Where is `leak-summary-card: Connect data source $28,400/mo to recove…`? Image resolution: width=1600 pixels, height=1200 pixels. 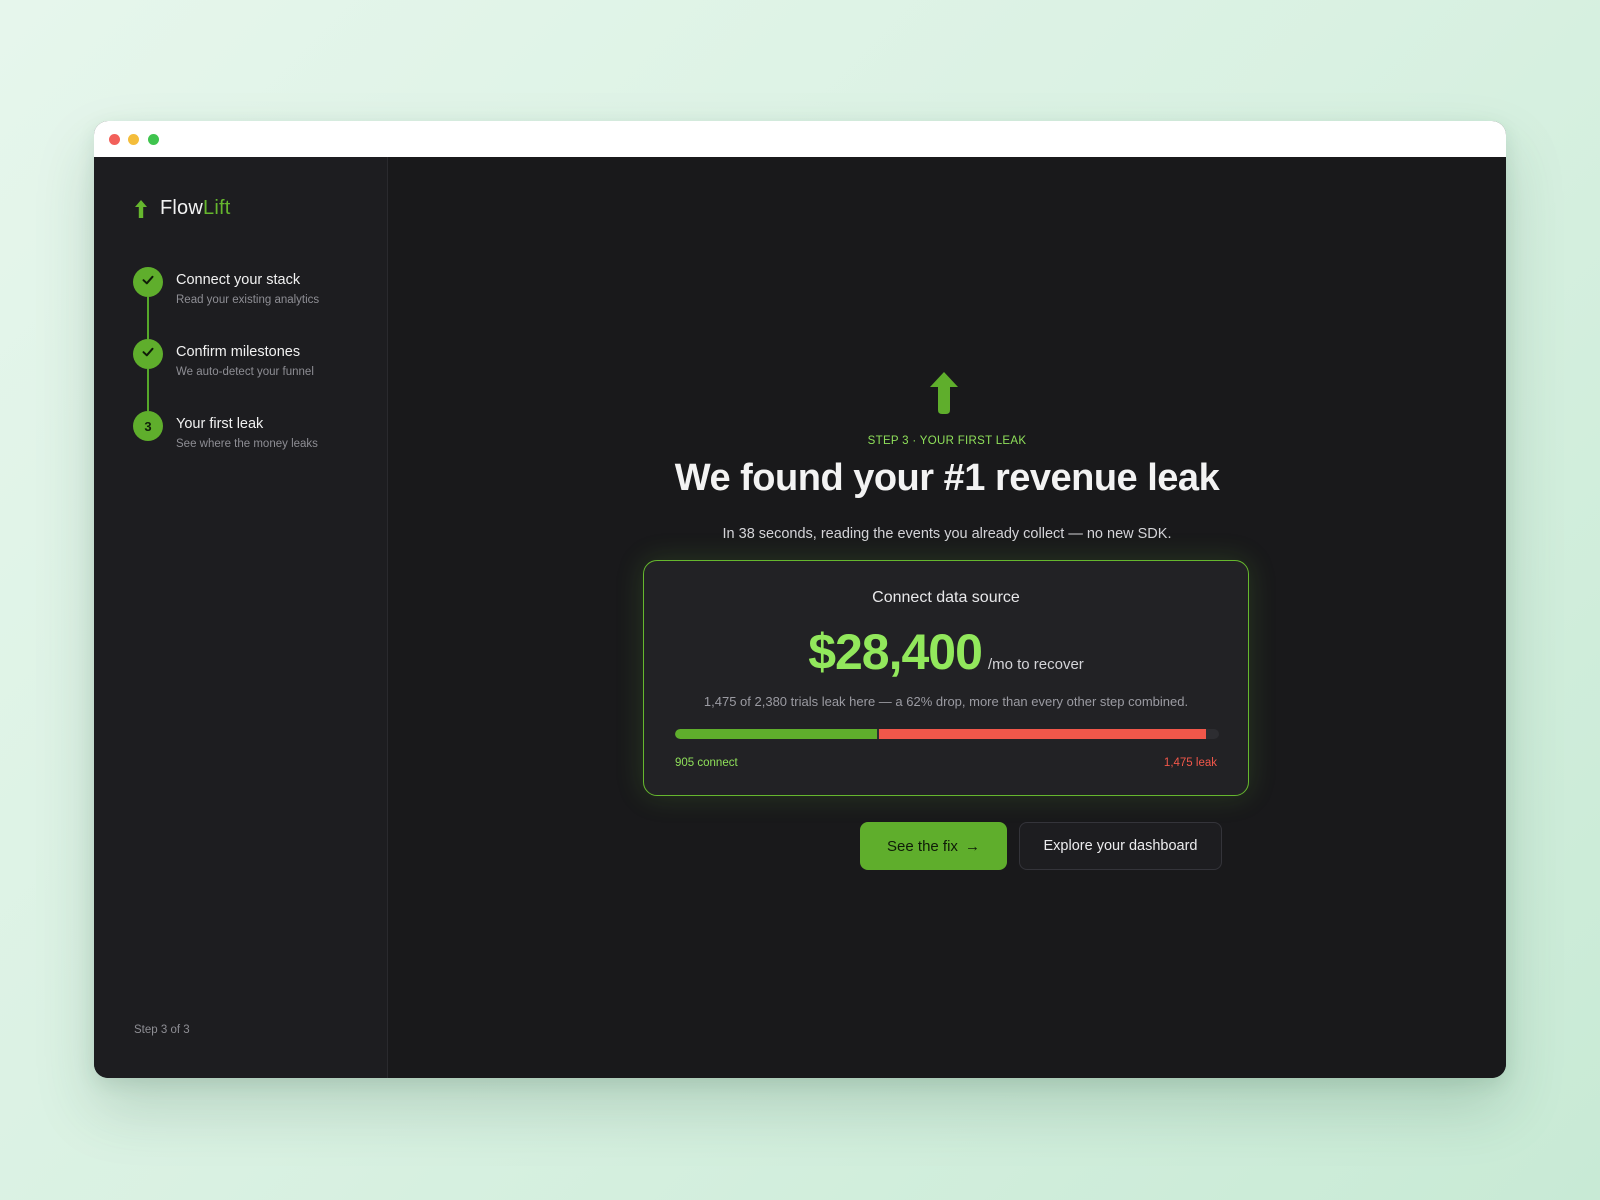 leak-summary-card: Connect data source $28,400/mo to recove… is located at coordinates (946, 678).